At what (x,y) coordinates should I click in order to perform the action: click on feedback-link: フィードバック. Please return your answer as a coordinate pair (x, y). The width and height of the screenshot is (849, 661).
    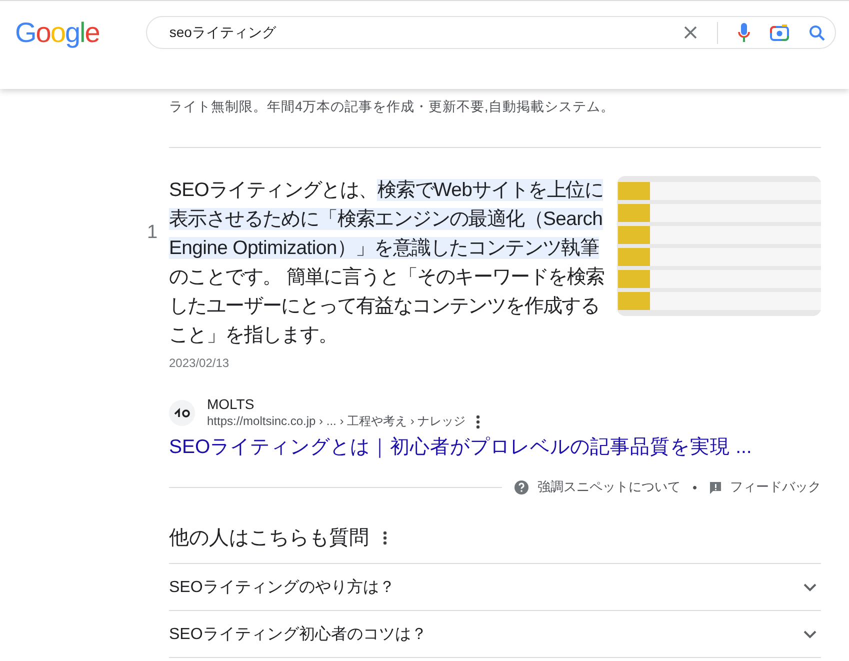
    Looking at the image, I should click on (775, 487).